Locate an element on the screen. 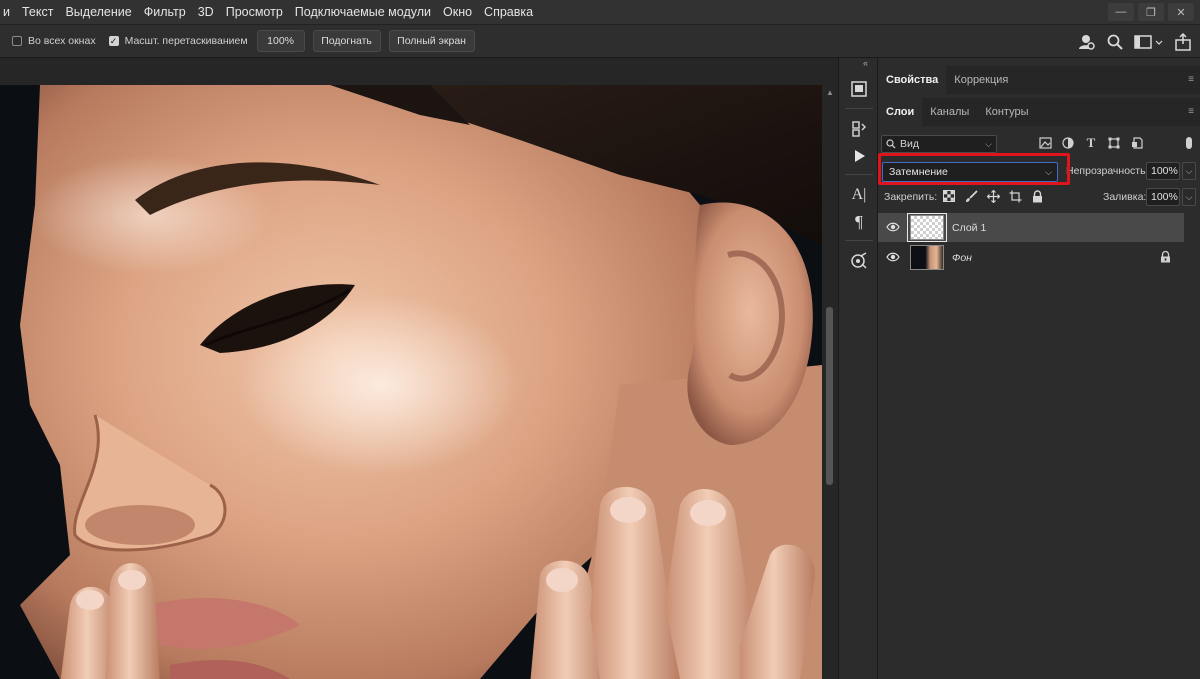 The height and width of the screenshot is (679, 1200). menu-help: Справка is located at coordinates (508, 12).